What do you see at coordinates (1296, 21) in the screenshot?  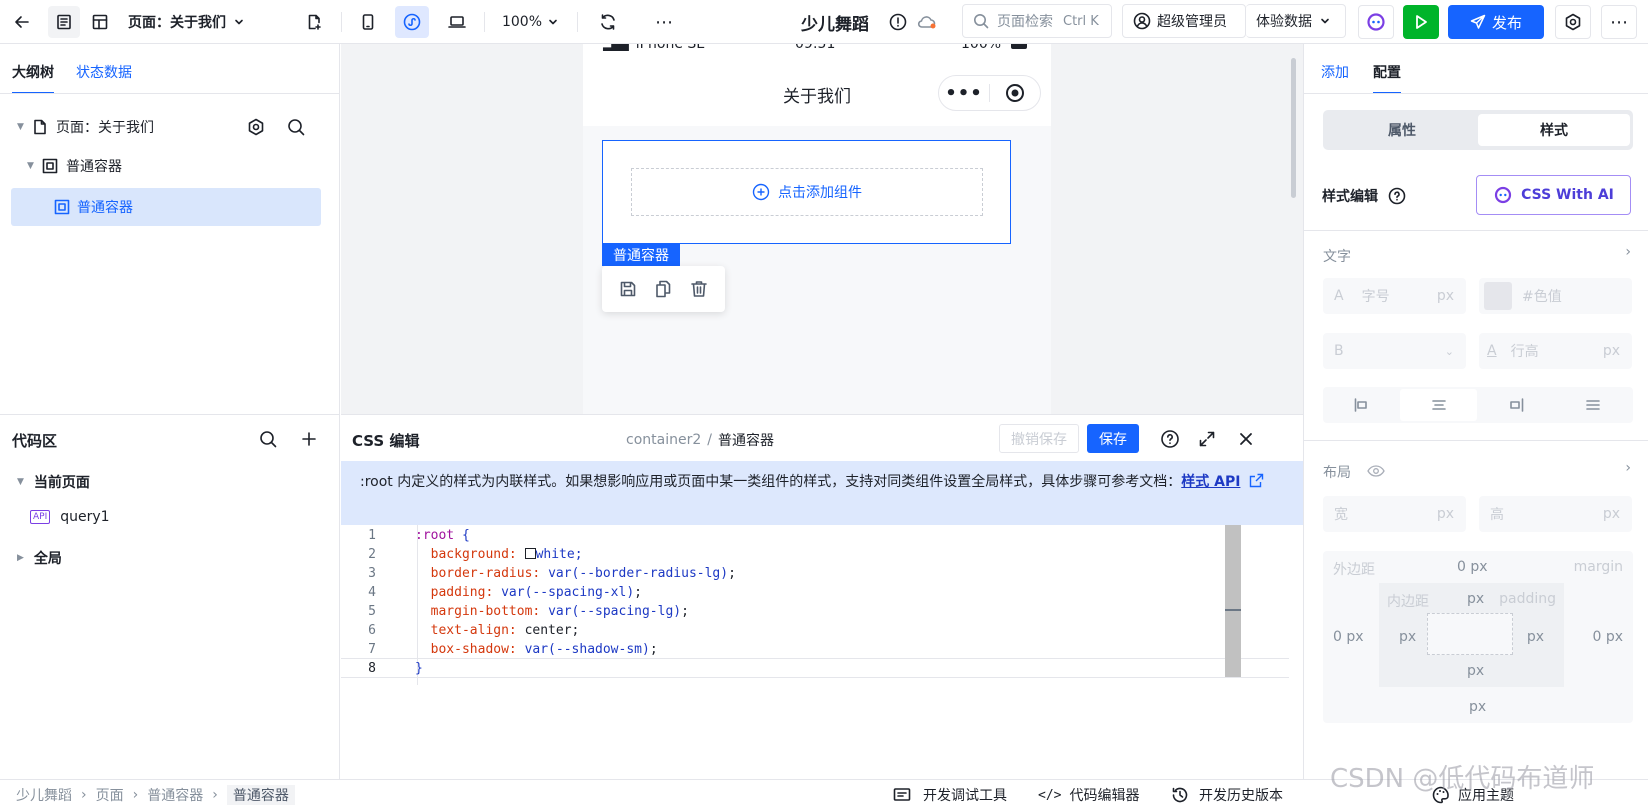 I see `data-mode-select: 体验数据` at bounding box center [1296, 21].